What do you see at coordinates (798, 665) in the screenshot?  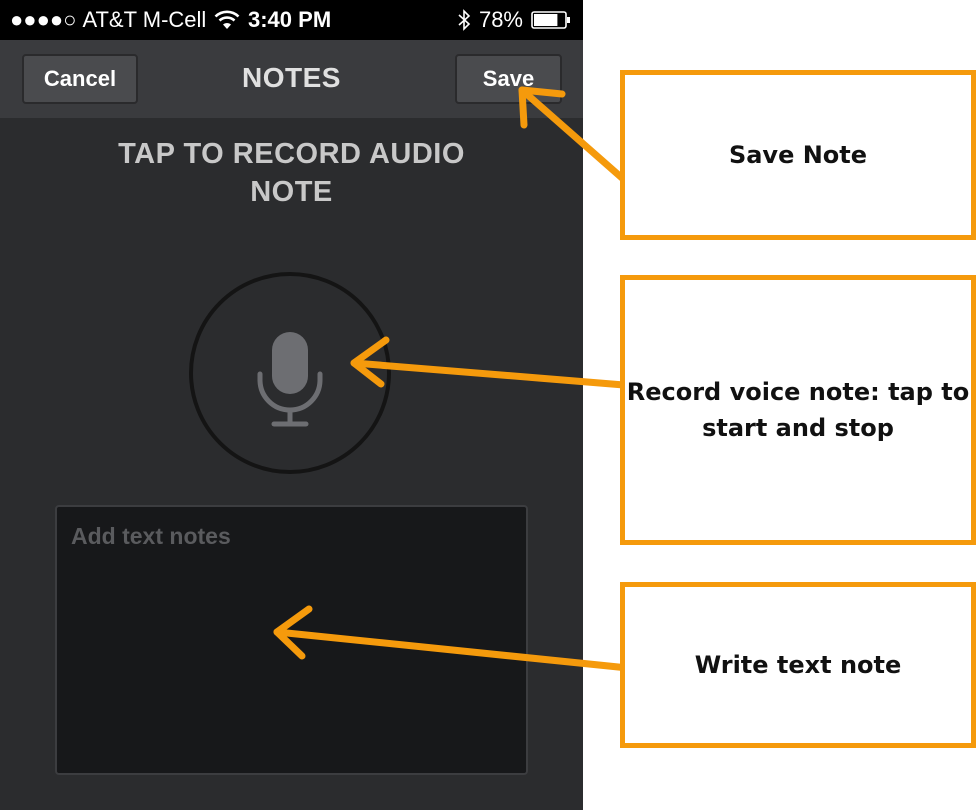 I see `callout-write-text: Write text note` at bounding box center [798, 665].